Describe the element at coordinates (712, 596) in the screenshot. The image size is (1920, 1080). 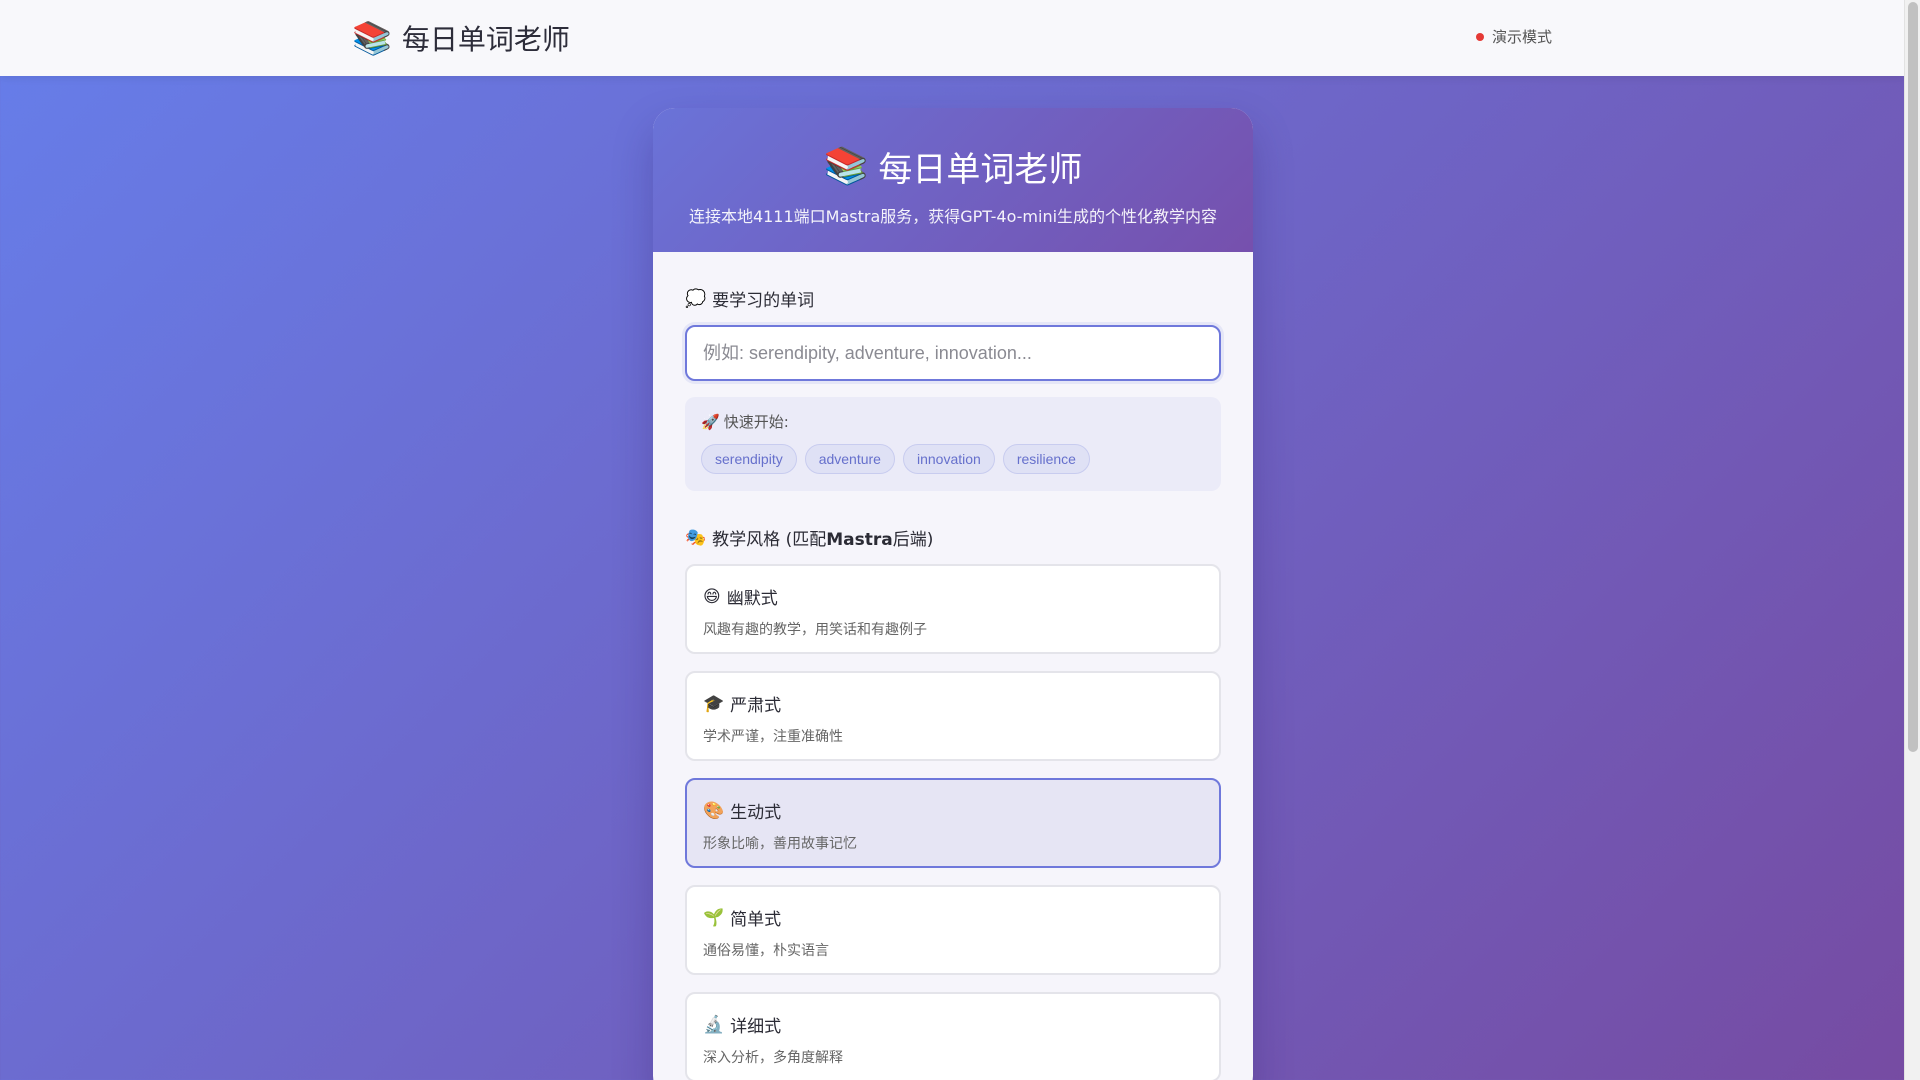
I see `grinning-face-icon: 😄` at that location.